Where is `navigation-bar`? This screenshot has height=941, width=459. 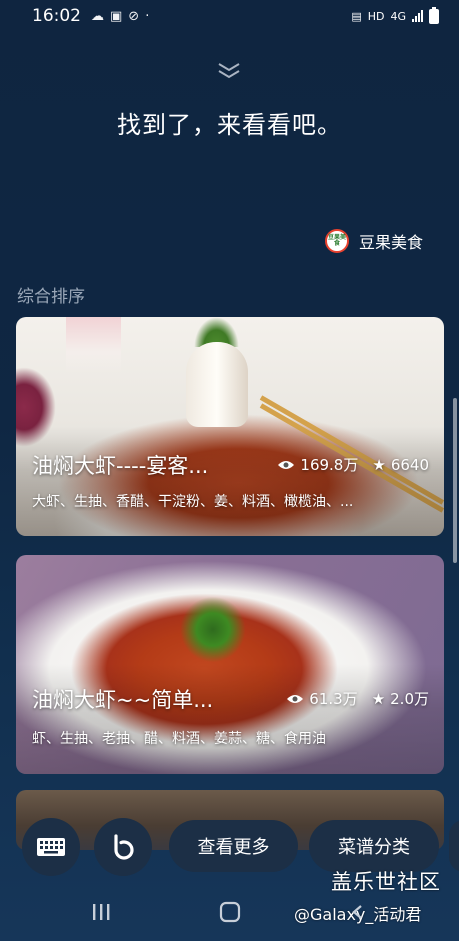
navigation-bar is located at coordinates (229, 912).